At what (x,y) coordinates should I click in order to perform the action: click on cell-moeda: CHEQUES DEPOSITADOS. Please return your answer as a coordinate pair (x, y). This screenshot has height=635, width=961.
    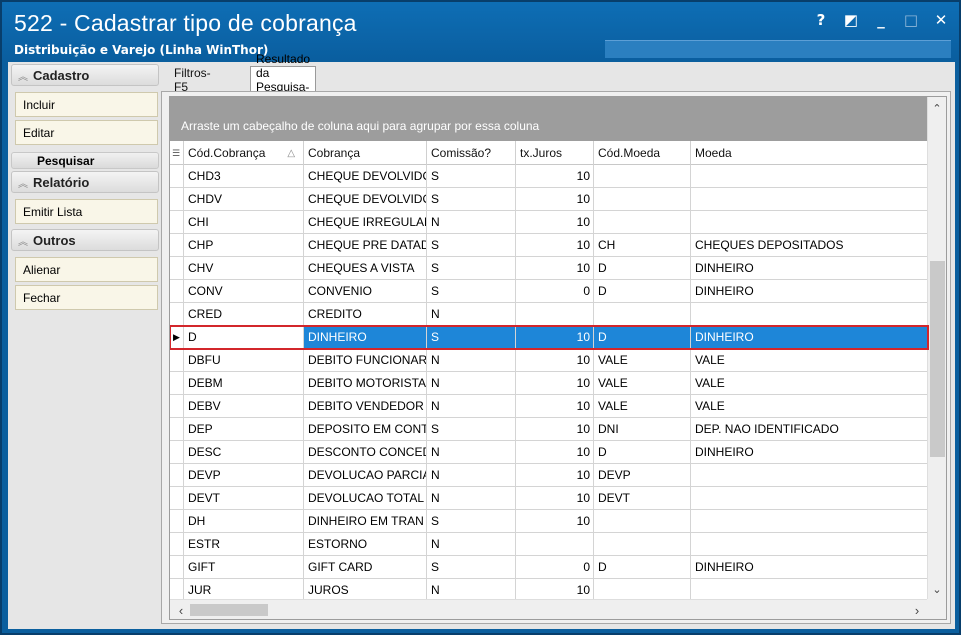
    Looking at the image, I should click on (809, 245).